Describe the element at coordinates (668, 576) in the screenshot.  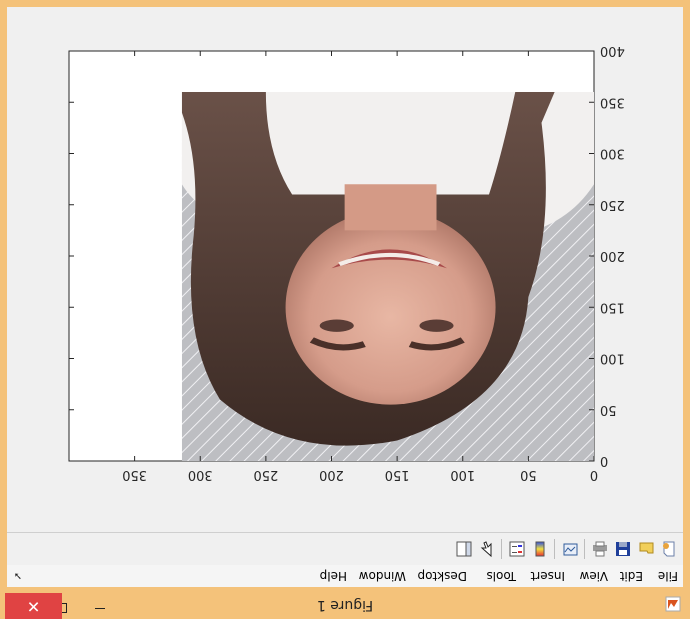
I see `menu-file: File` at that location.